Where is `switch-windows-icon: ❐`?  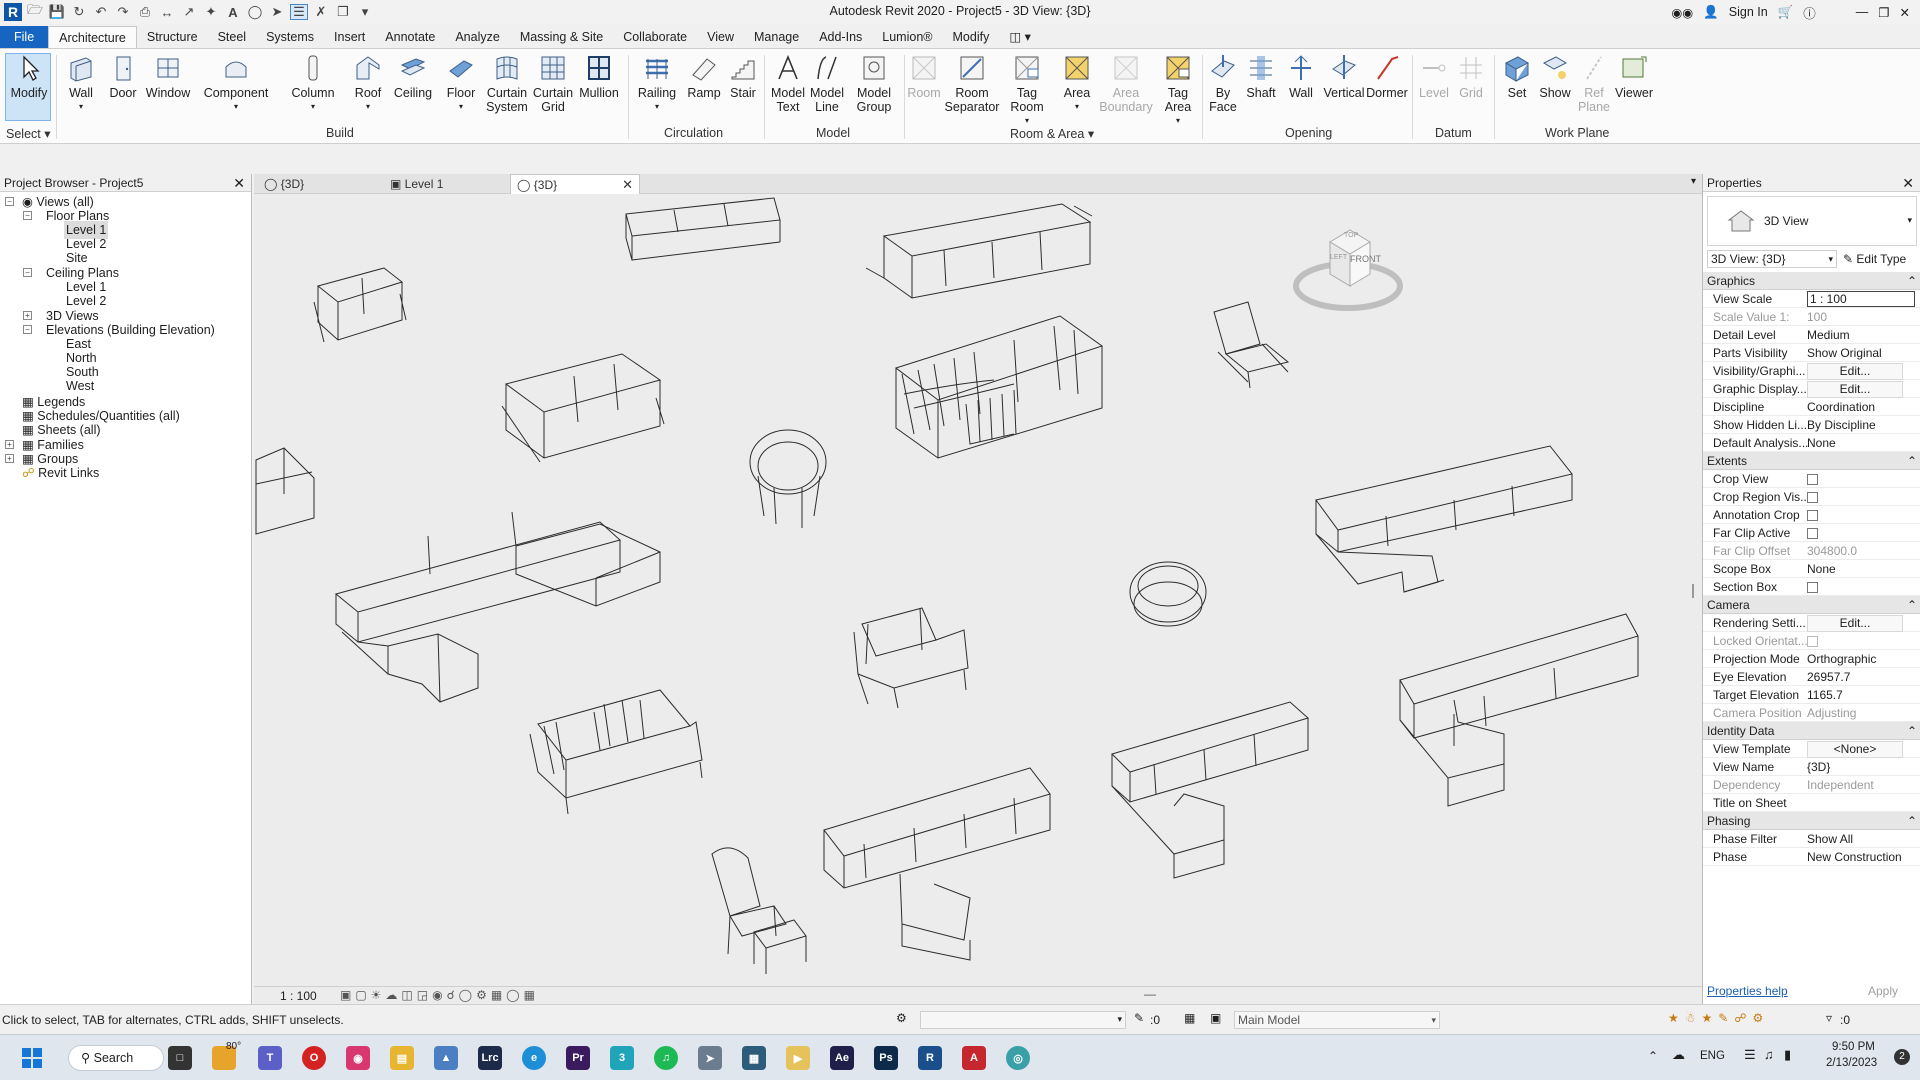
switch-windows-icon: ❐ is located at coordinates (343, 12).